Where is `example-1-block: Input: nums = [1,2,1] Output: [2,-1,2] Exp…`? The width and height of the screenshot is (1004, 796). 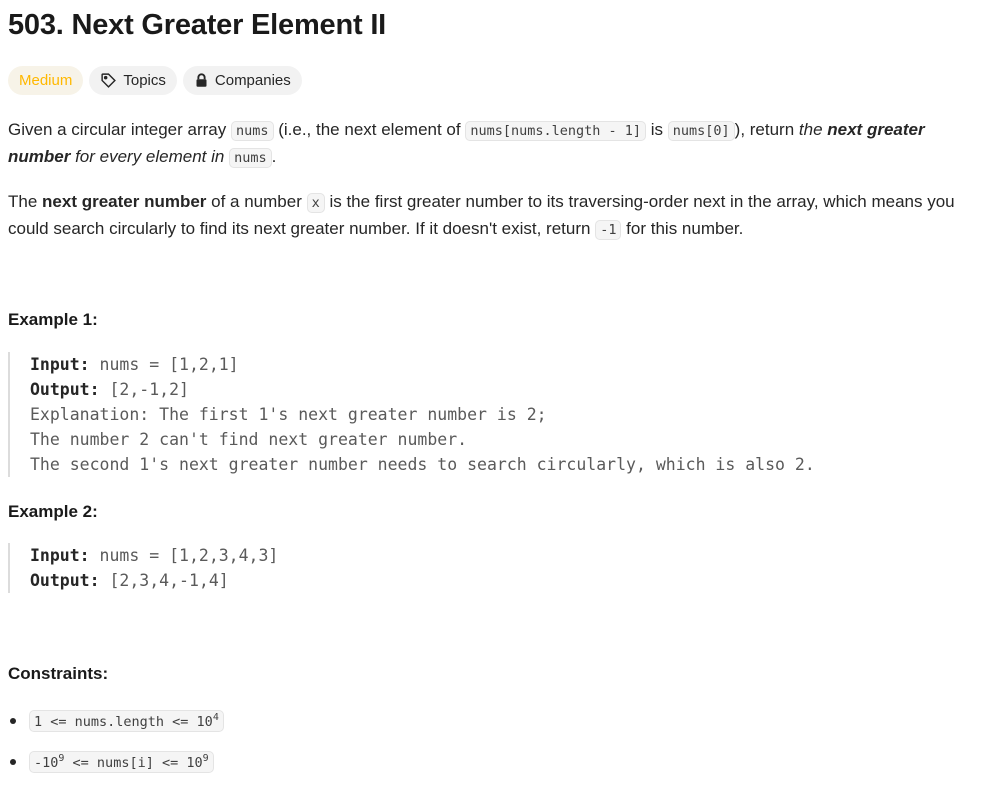
example-1-block: Input: nums = [1,2,1] Output: [2,-1,2] Exp… is located at coordinates (411, 414).